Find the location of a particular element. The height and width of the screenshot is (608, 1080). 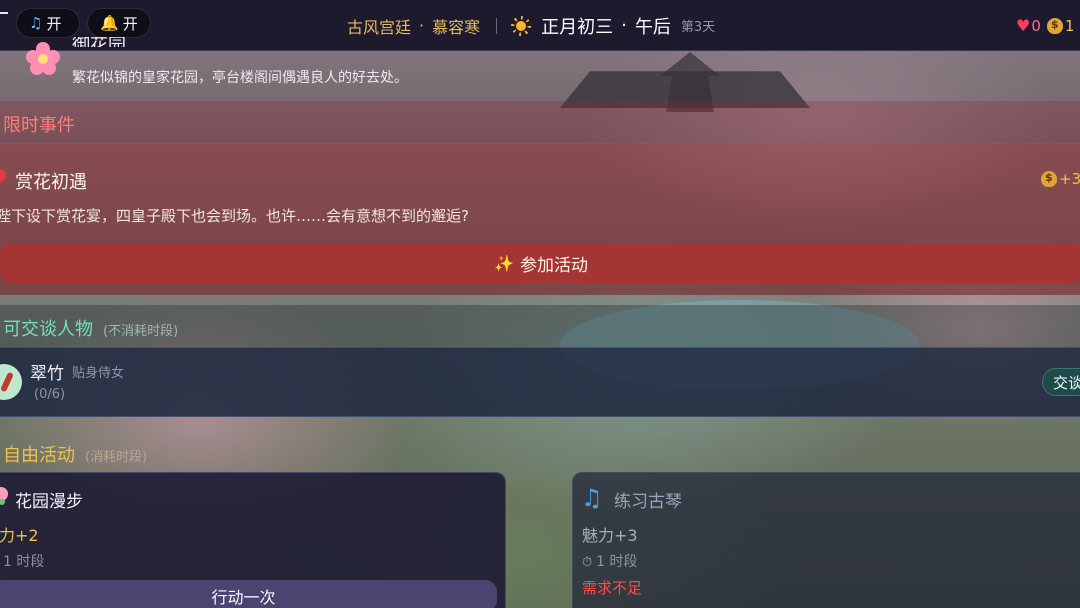

music-toggle-label: 开 is located at coordinates (54, 23).